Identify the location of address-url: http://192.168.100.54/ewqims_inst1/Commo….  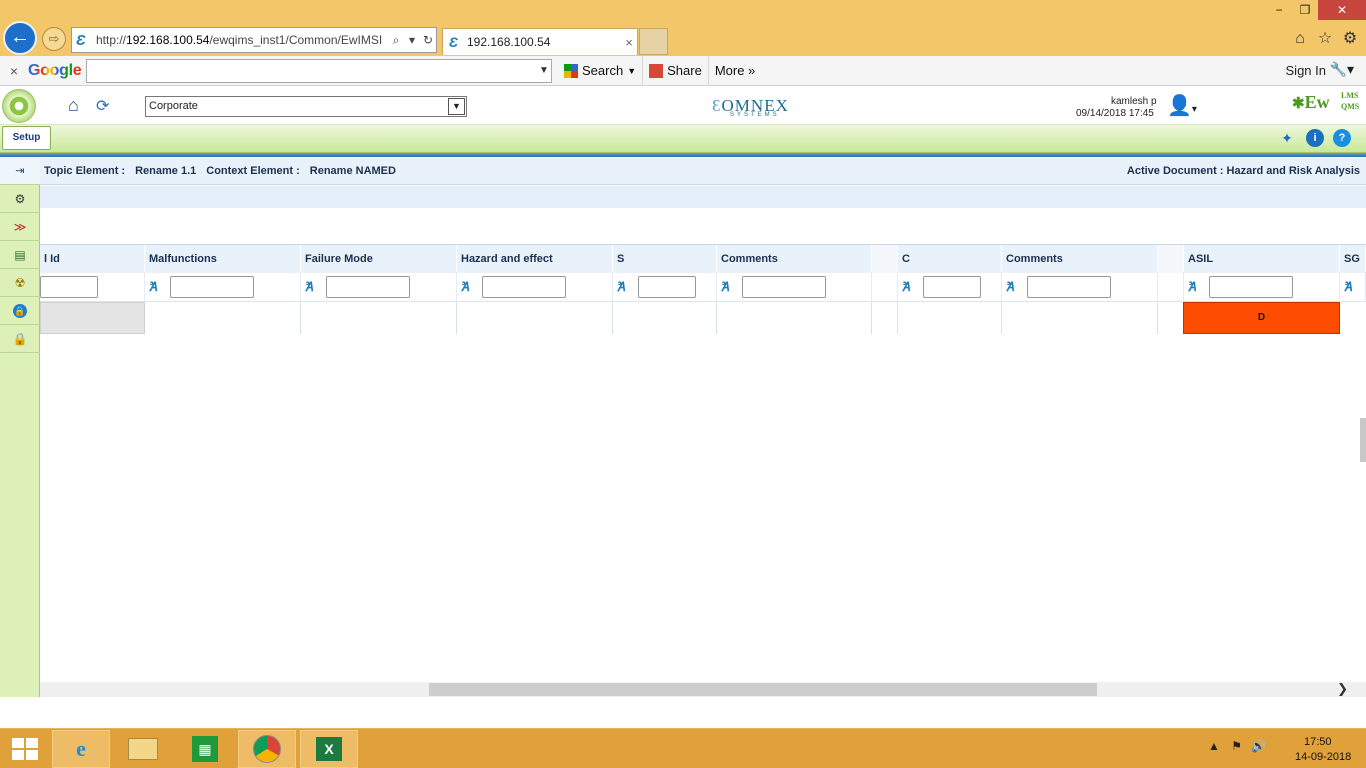
(239, 40).